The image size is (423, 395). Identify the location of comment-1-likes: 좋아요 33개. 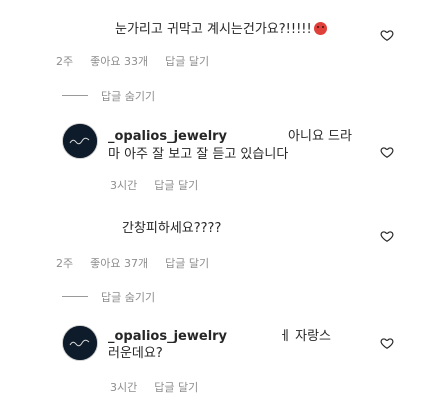
(119, 61).